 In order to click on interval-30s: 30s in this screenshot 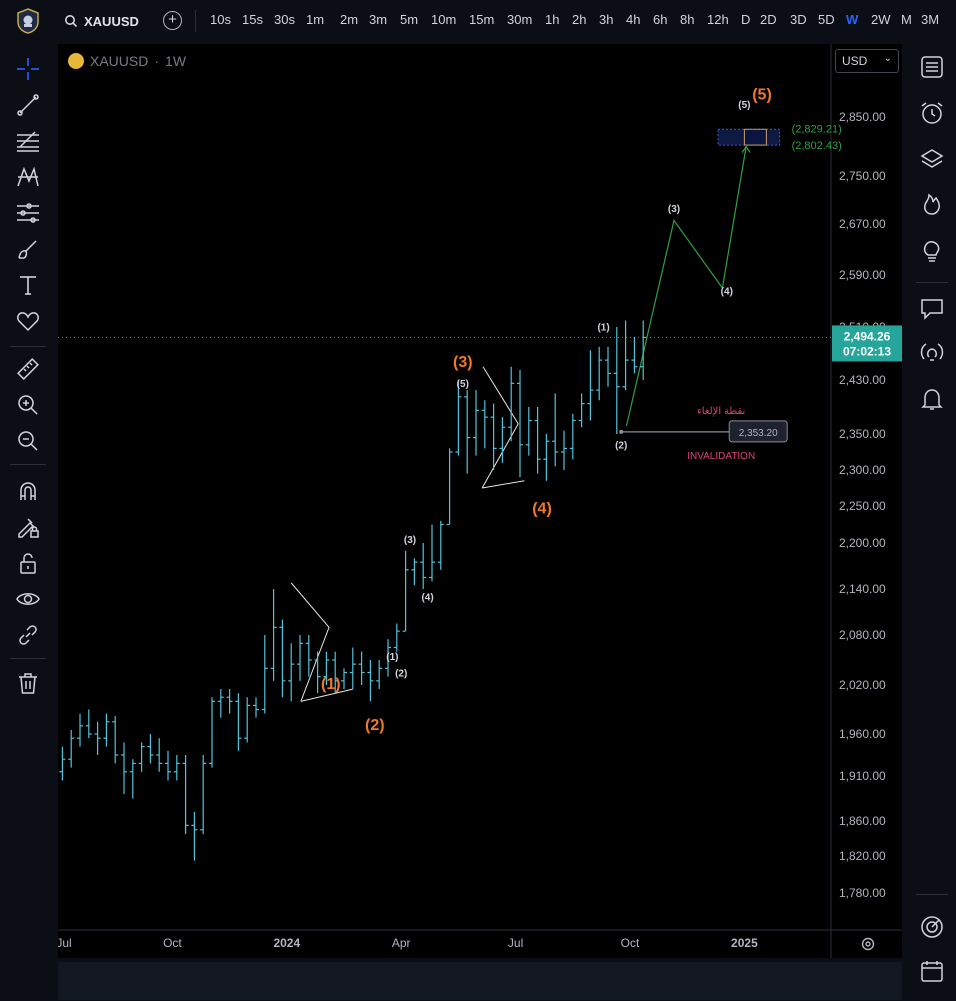, I will do `click(284, 19)`.